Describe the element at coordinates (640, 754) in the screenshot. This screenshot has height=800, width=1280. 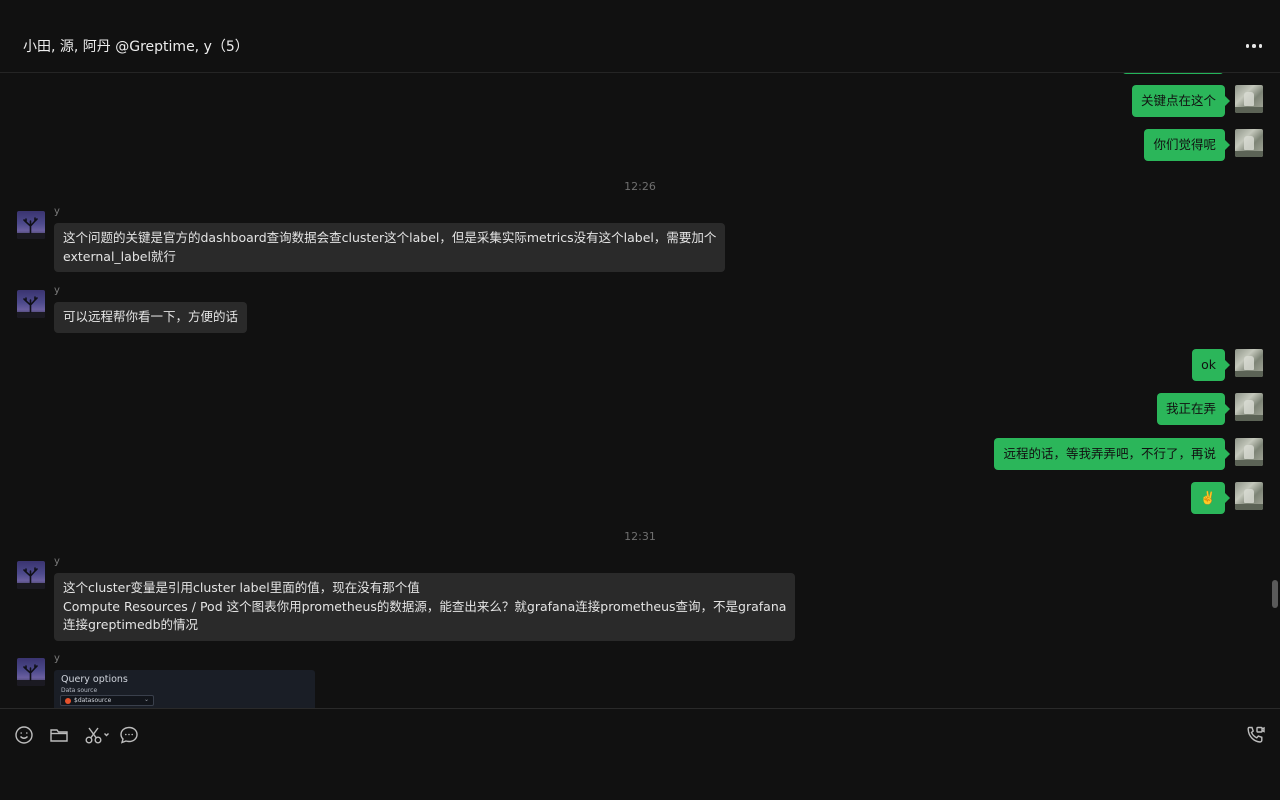
I see `input-toolbar` at that location.